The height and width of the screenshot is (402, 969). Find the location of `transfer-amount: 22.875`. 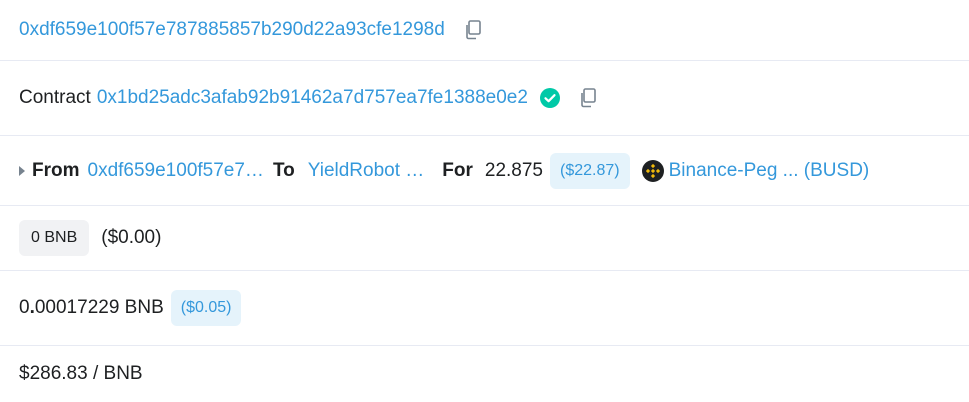

transfer-amount: 22.875 is located at coordinates (514, 170).